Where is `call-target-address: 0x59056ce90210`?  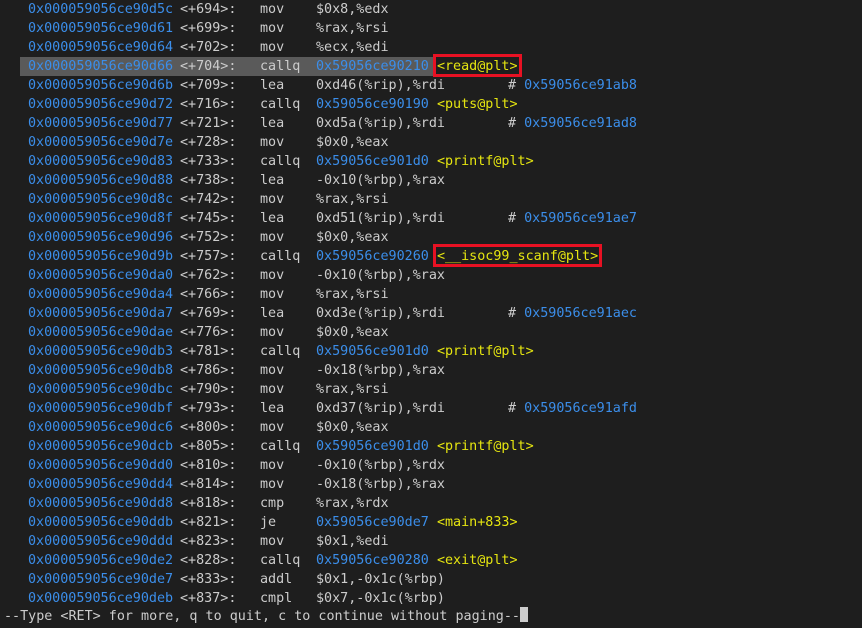 call-target-address: 0x59056ce90210 is located at coordinates (372, 66).